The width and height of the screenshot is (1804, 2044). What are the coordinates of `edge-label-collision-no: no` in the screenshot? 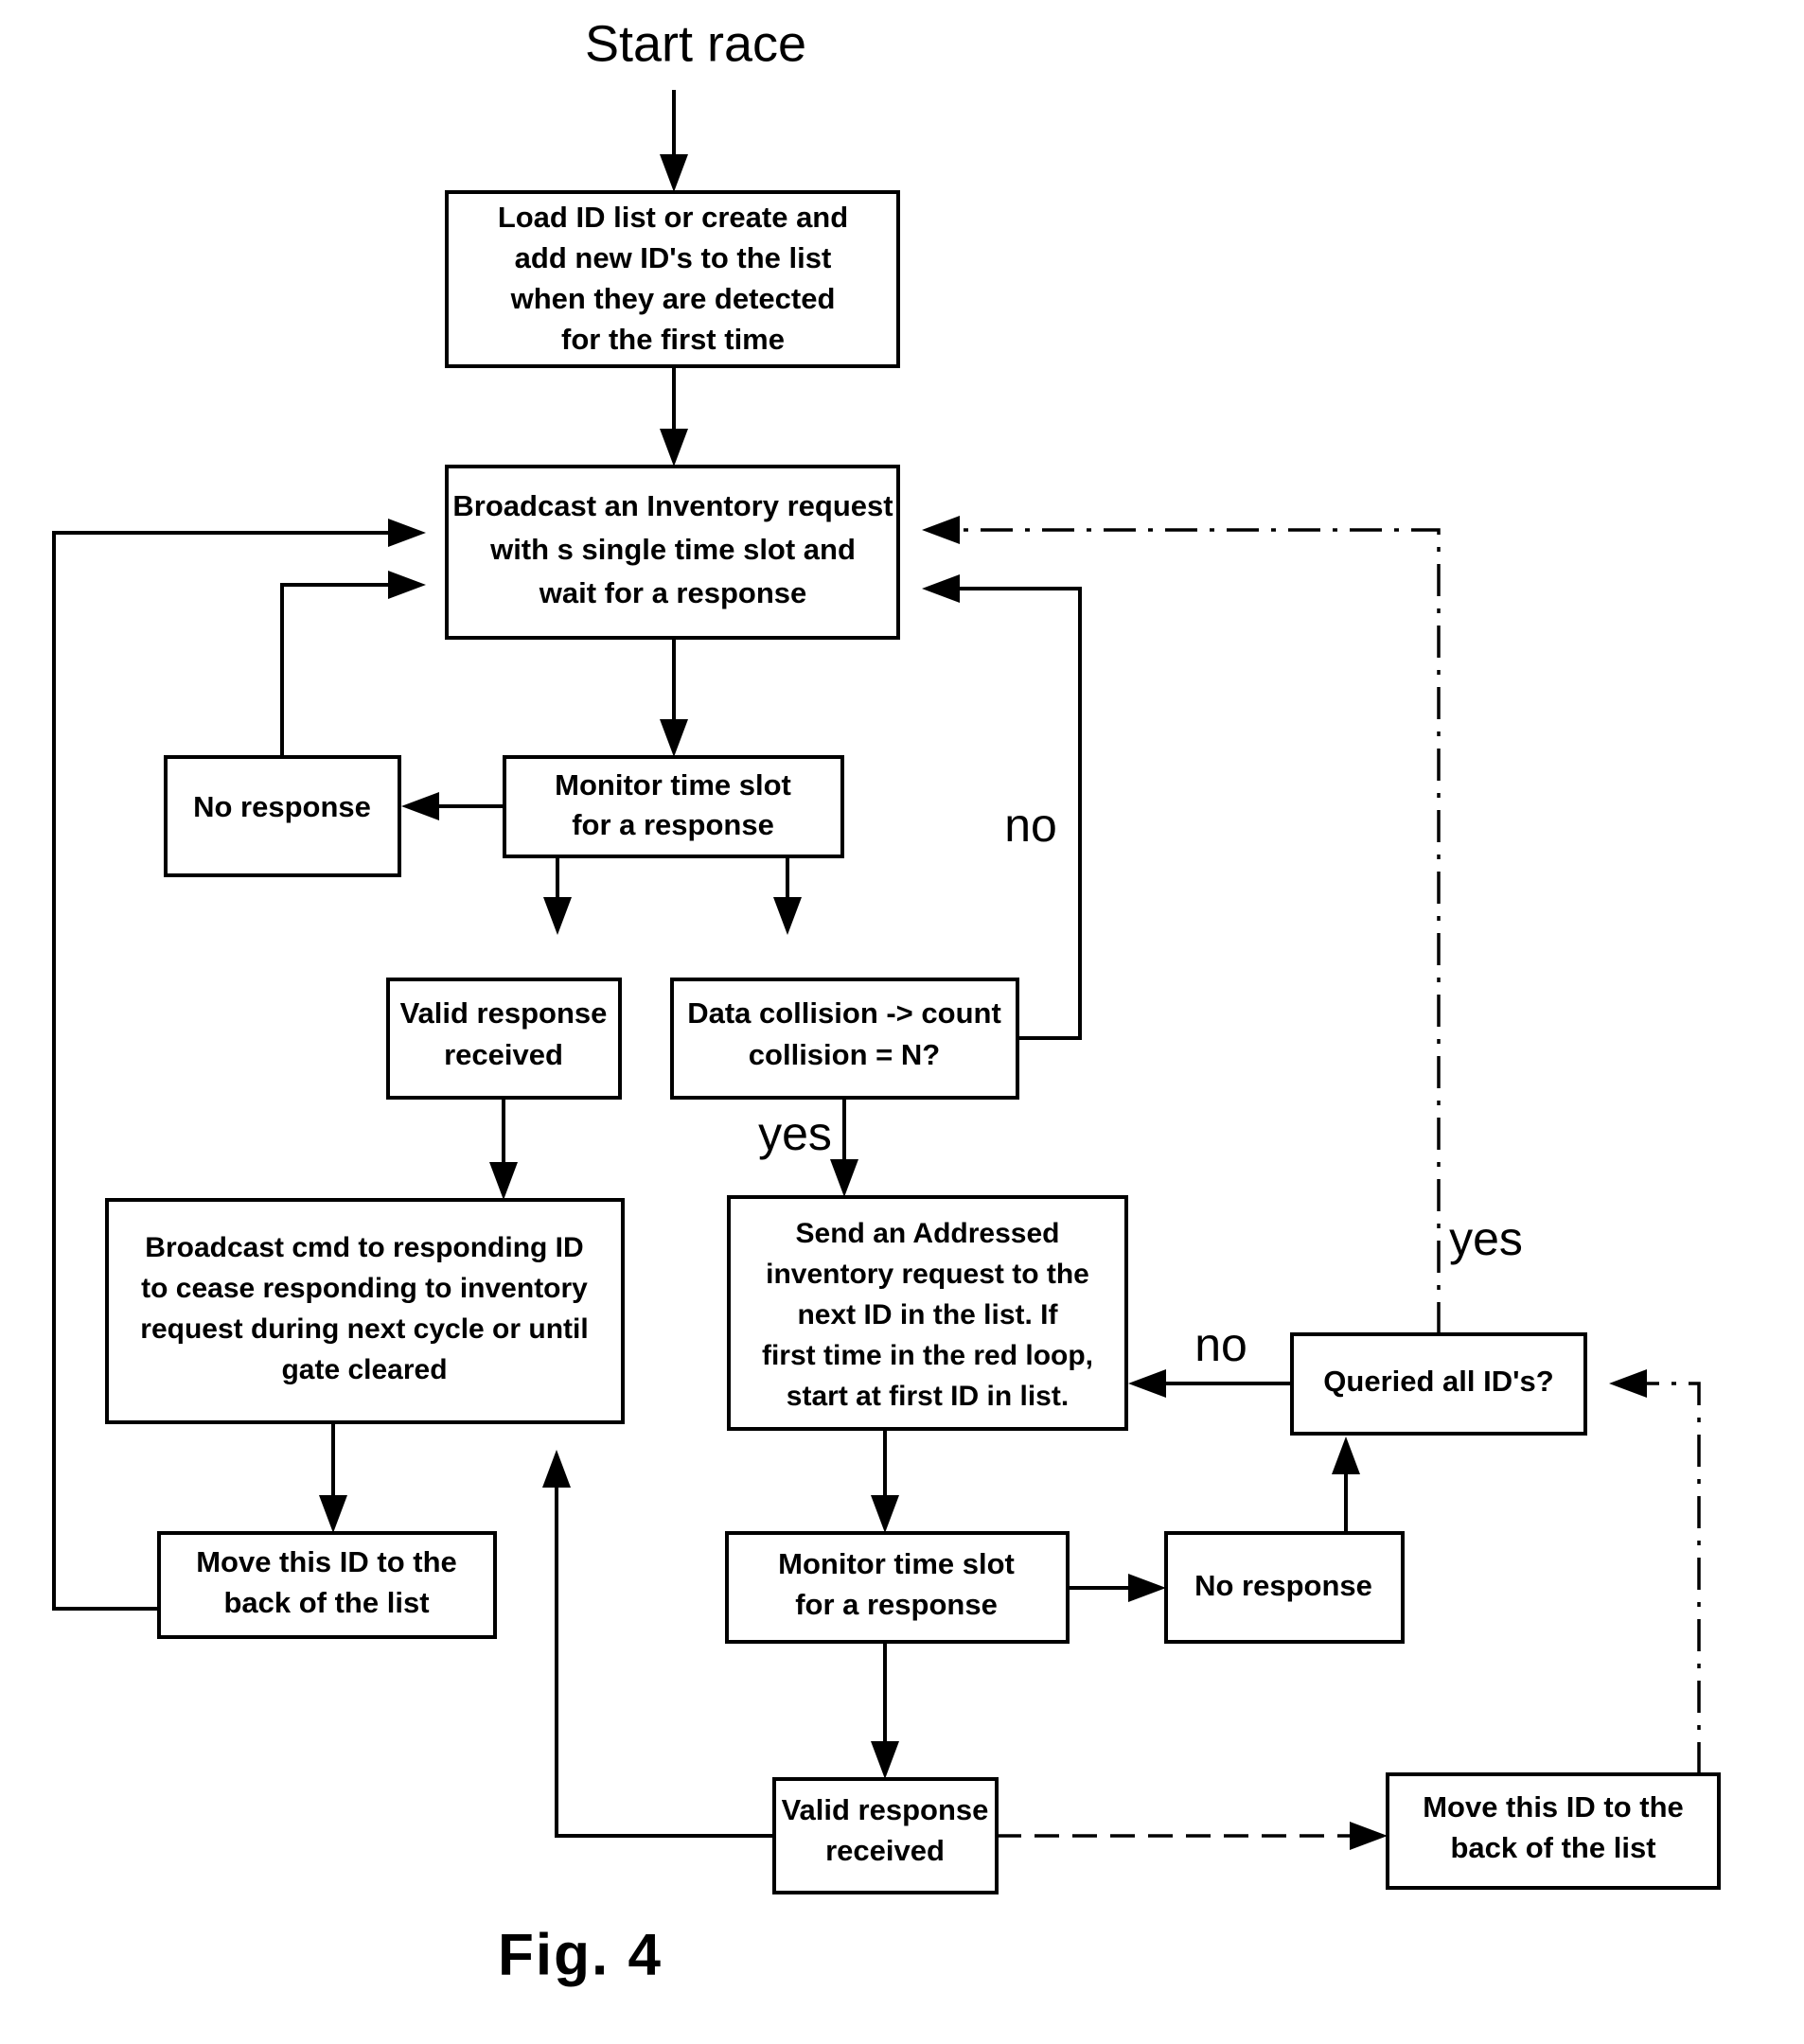 It's located at (1030, 825).